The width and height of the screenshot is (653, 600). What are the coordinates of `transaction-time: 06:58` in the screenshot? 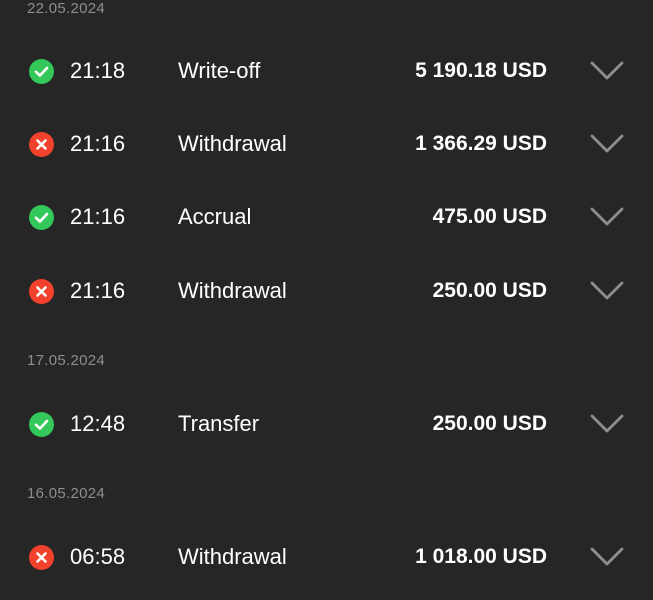 It's located at (98, 556).